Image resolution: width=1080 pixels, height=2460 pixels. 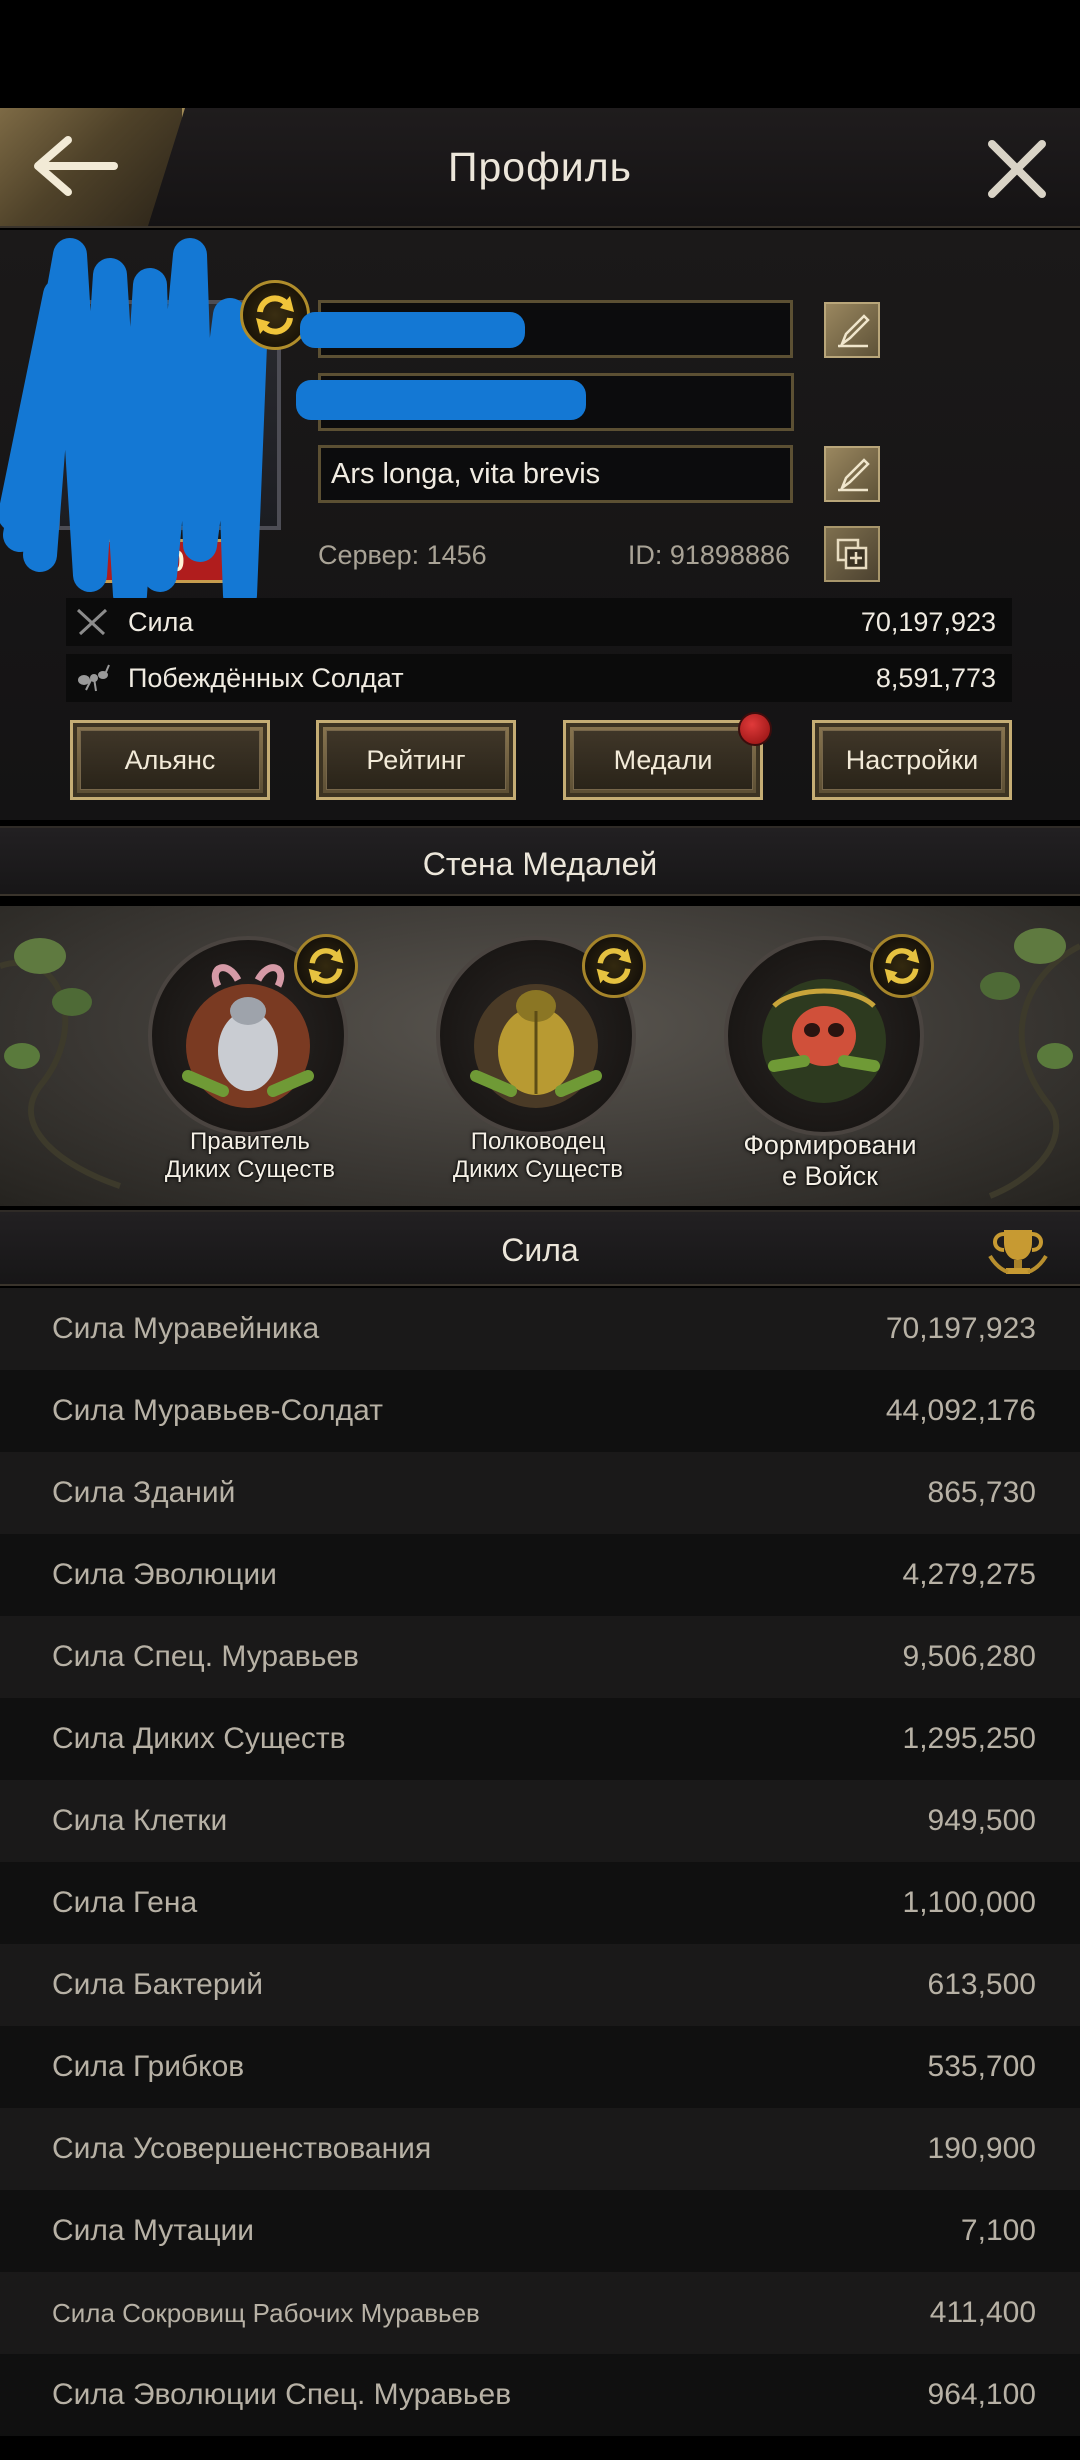 I want to click on medal-wild-creatures-commander, so click(x=541, y=1040).